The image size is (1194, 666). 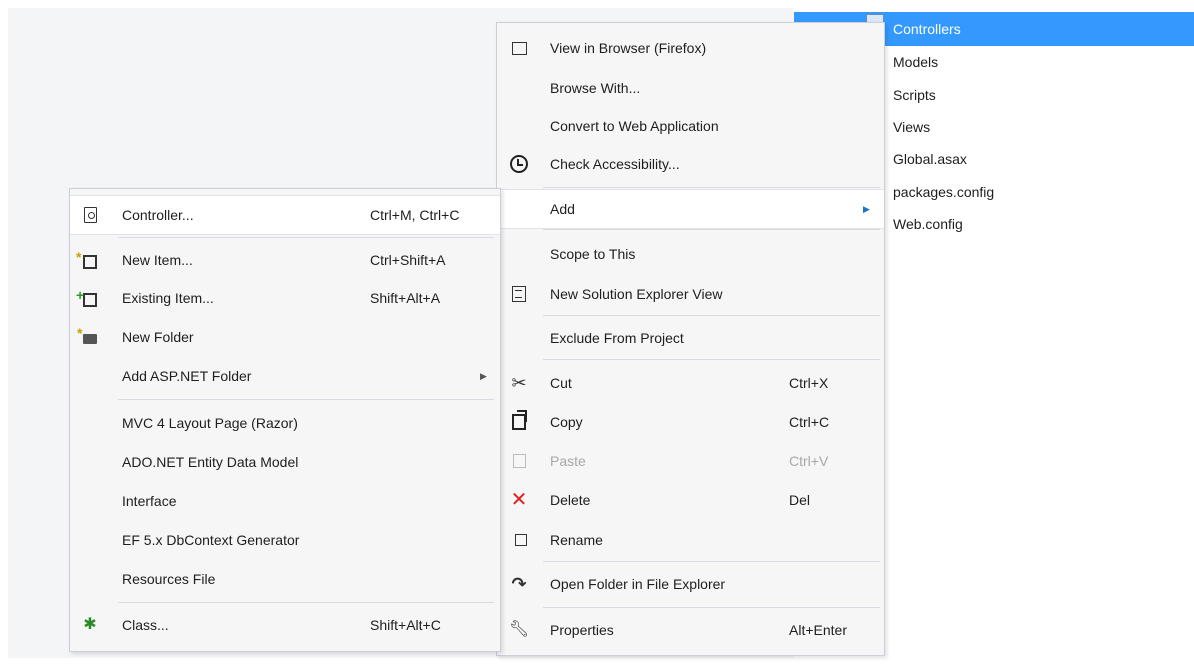 I want to click on menu-item-view-in-browser: View in Browser (Firefox), so click(x=690, y=48).